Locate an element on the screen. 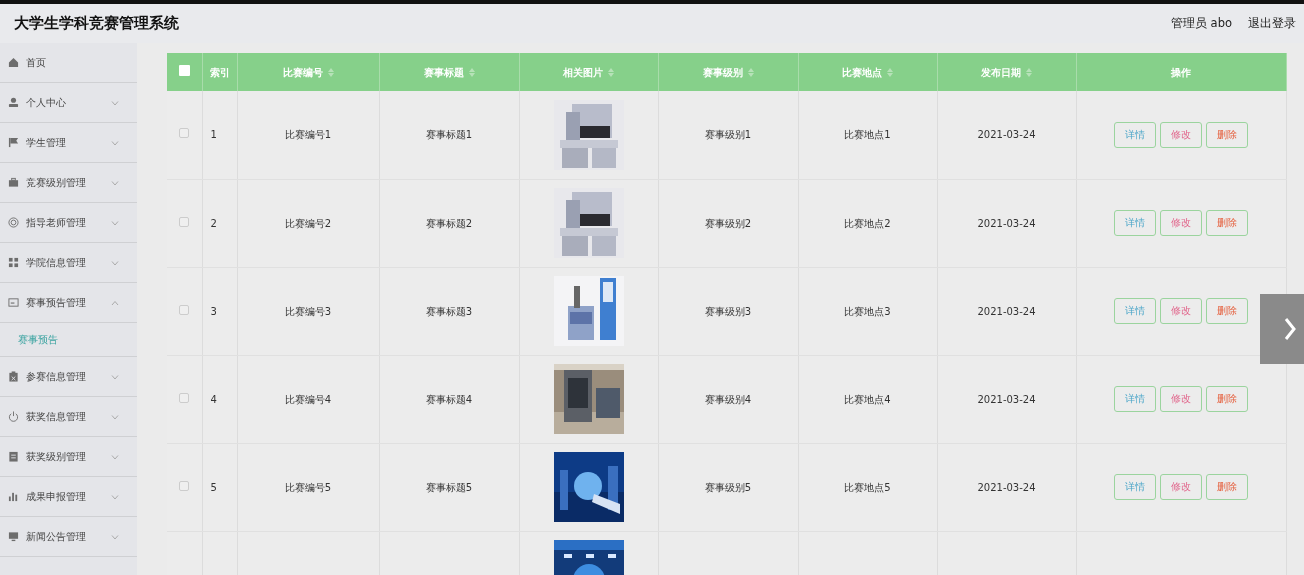 This screenshot has height=575, width=1304. column-header: 比赛地点 is located at coordinates (862, 72).